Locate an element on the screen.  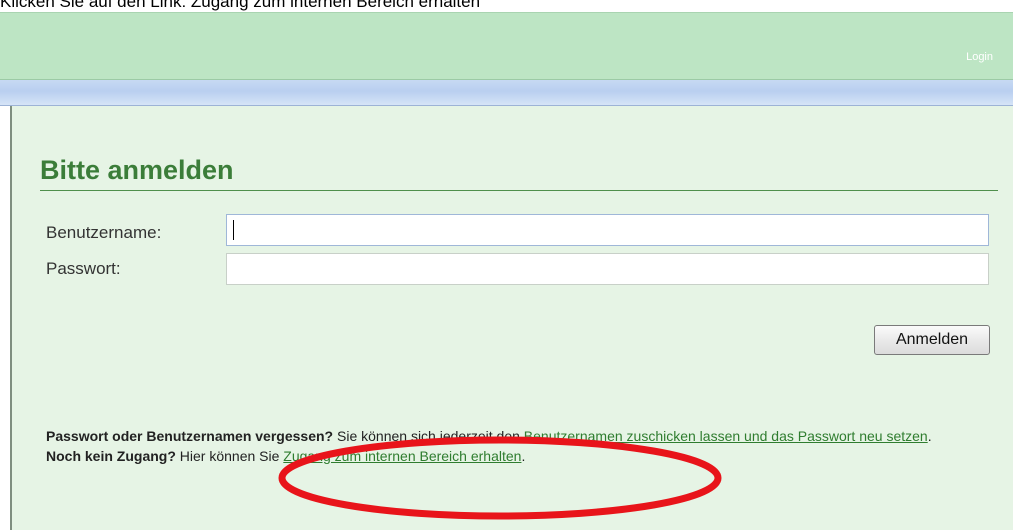
password-label: Passwort: is located at coordinates (83, 268).